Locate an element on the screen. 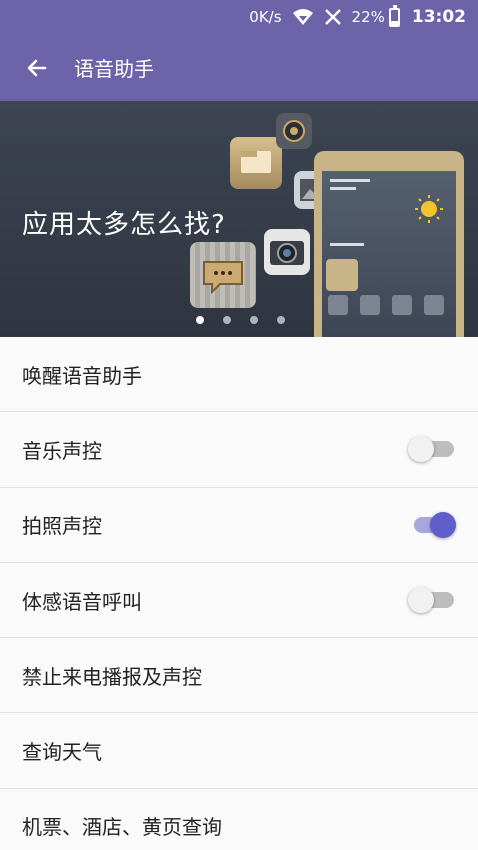  banner-text: 应用太多怎么找? is located at coordinates (124, 225).